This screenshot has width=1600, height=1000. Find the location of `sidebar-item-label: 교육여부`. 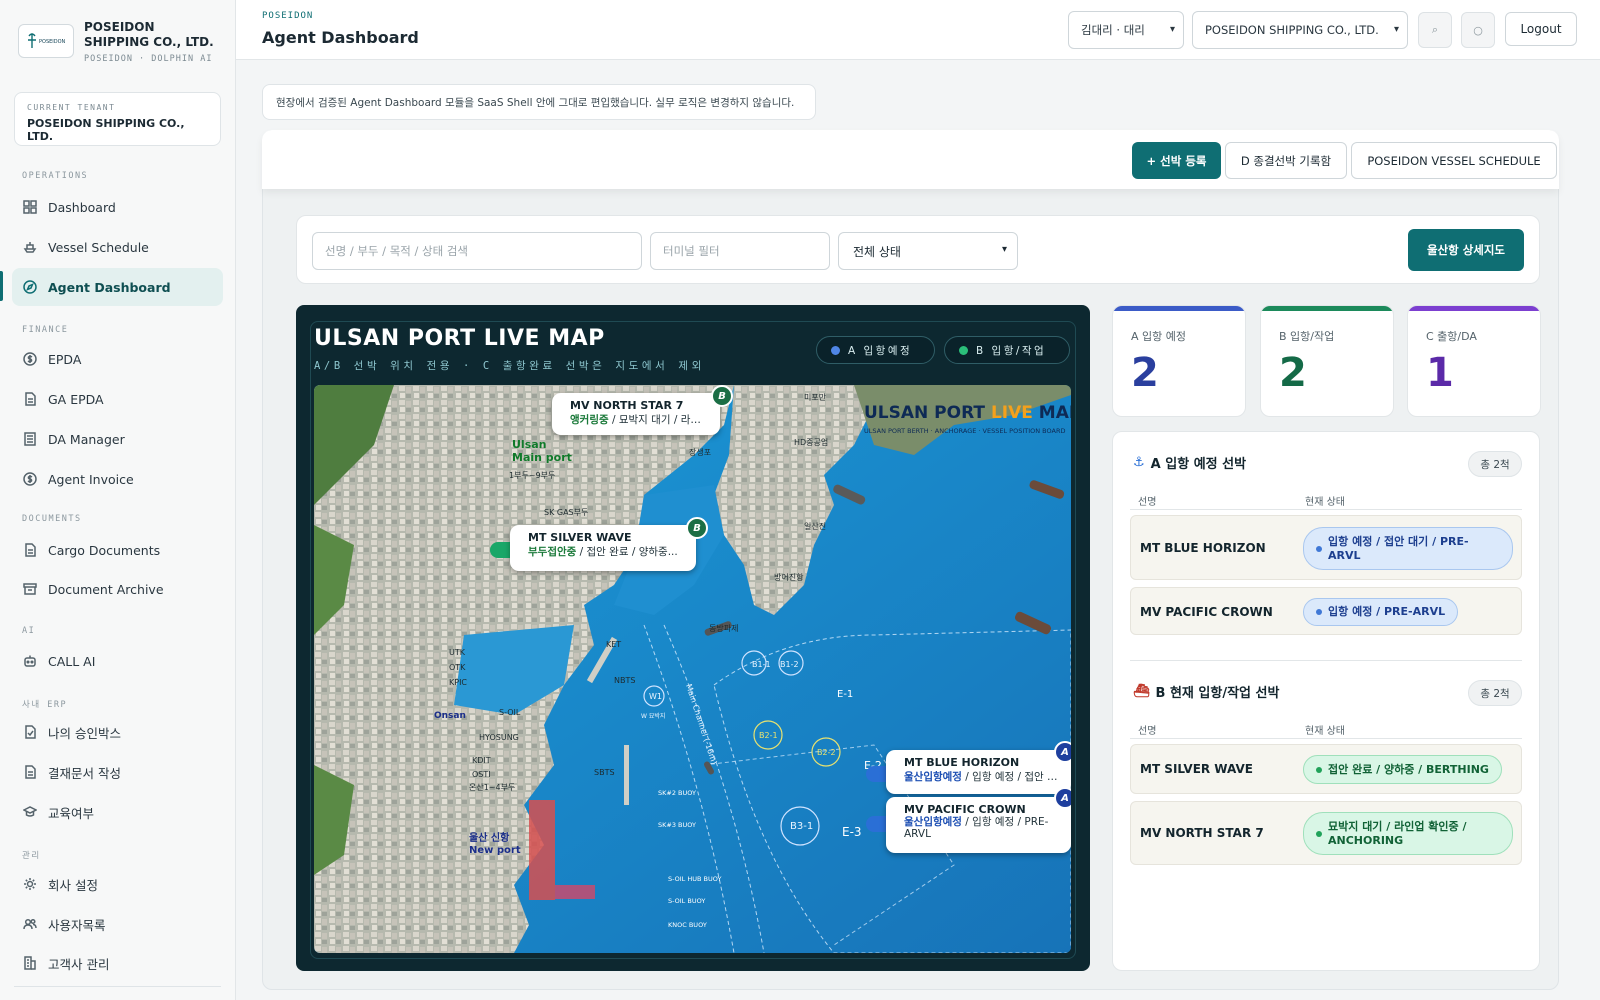

sidebar-item-label: 교육여부 is located at coordinates (71, 813).